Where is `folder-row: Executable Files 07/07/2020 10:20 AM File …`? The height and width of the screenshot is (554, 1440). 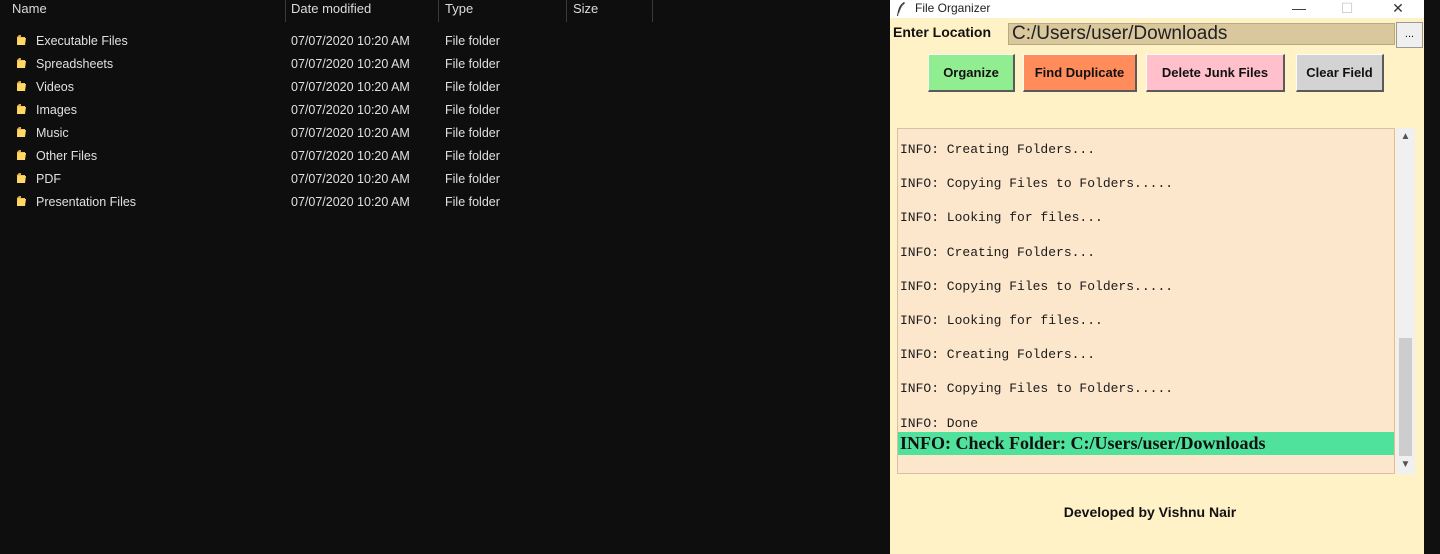 folder-row: Executable Files 07/07/2020 10:20 AM File … is located at coordinates (330, 41).